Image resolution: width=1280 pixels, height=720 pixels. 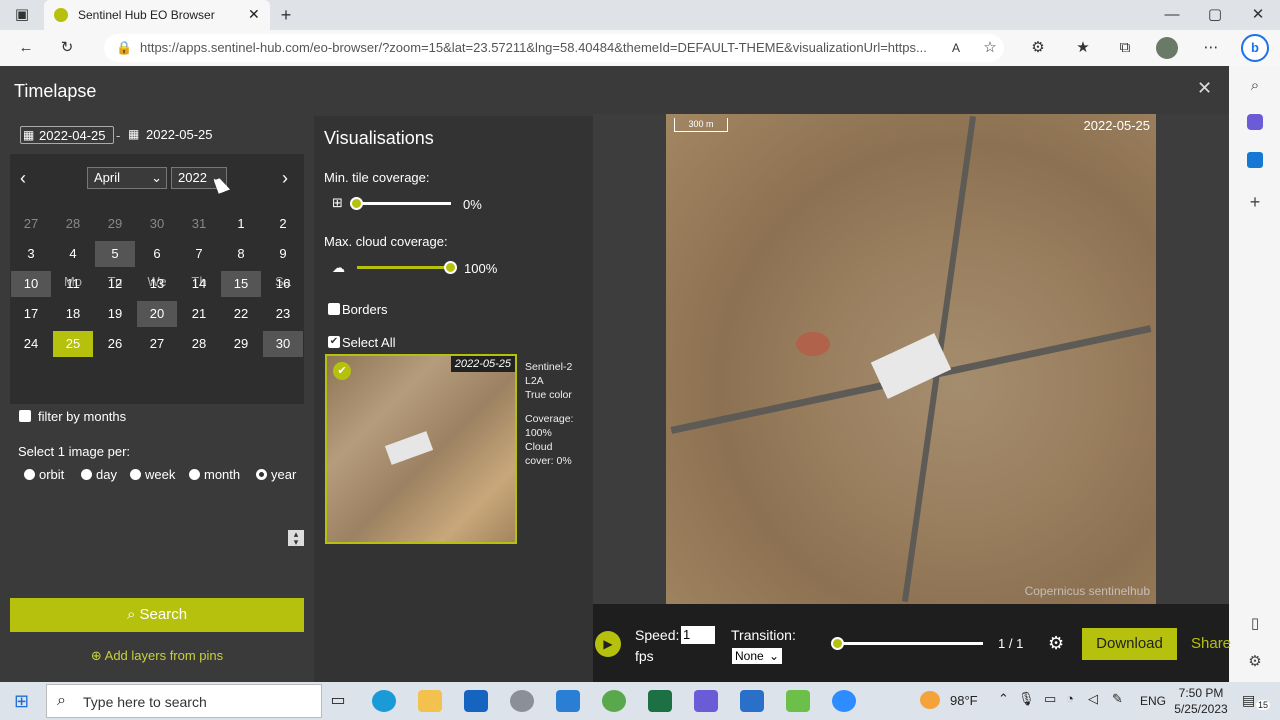 What do you see at coordinates (1211, 48) in the screenshot?
I see `more-menu-icon: ⋯` at bounding box center [1211, 48].